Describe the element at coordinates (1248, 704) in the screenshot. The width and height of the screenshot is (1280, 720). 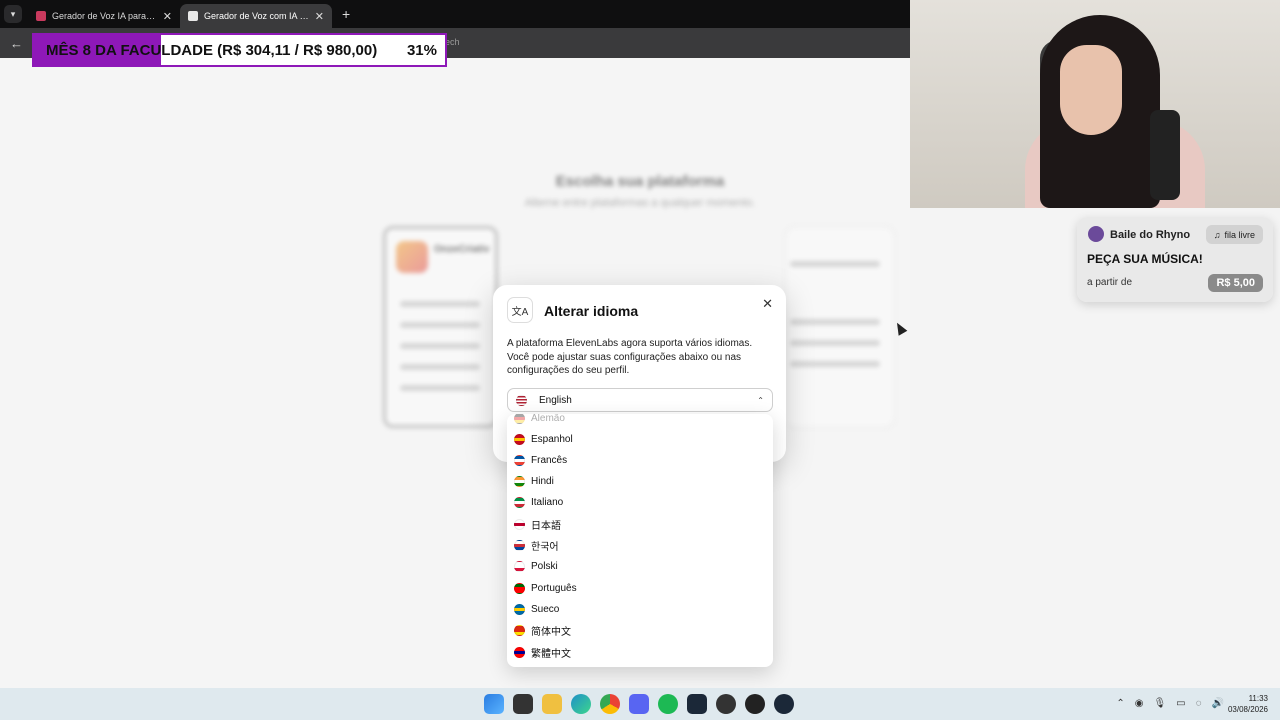
I see `system-clock: 11:33 03/08/2026` at that location.